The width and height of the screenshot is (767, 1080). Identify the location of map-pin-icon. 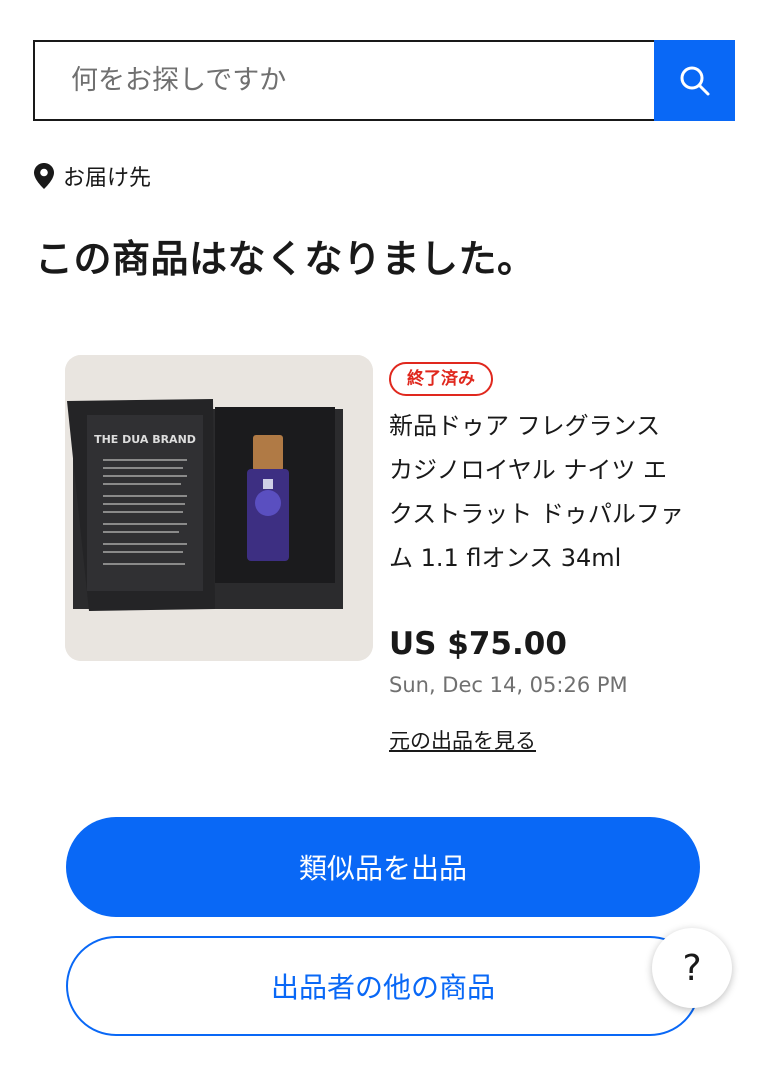
(44, 176).